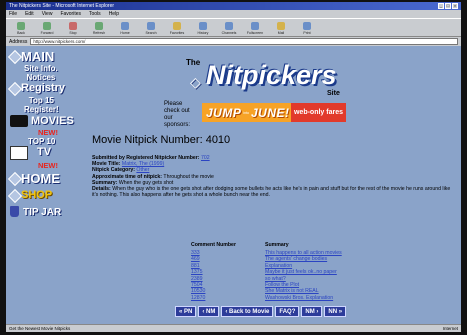 The image size is (467, 335). What do you see at coordinates (287, 311) in the screenshot?
I see `faq-button: FAQ?` at bounding box center [287, 311].